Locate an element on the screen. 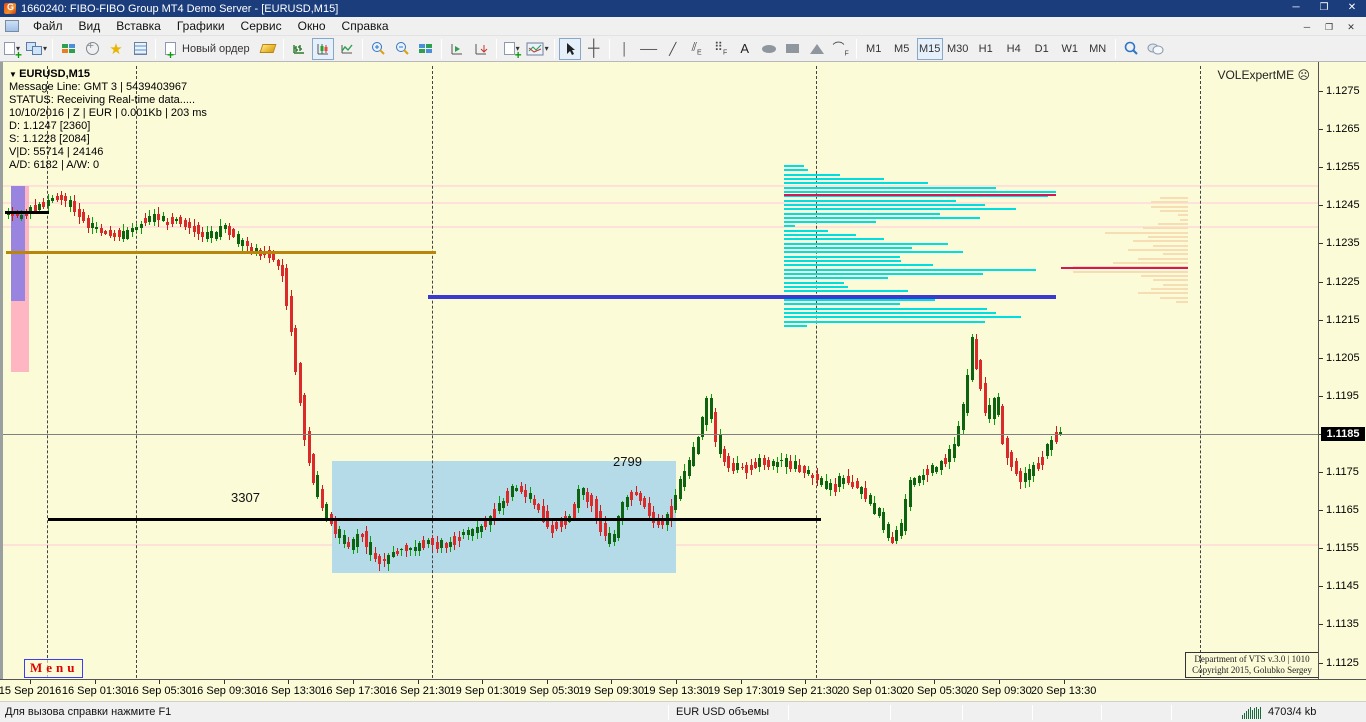 Image resolution: width=1366 pixels, height=722 pixels. chat-button is located at coordinates (1155, 49).